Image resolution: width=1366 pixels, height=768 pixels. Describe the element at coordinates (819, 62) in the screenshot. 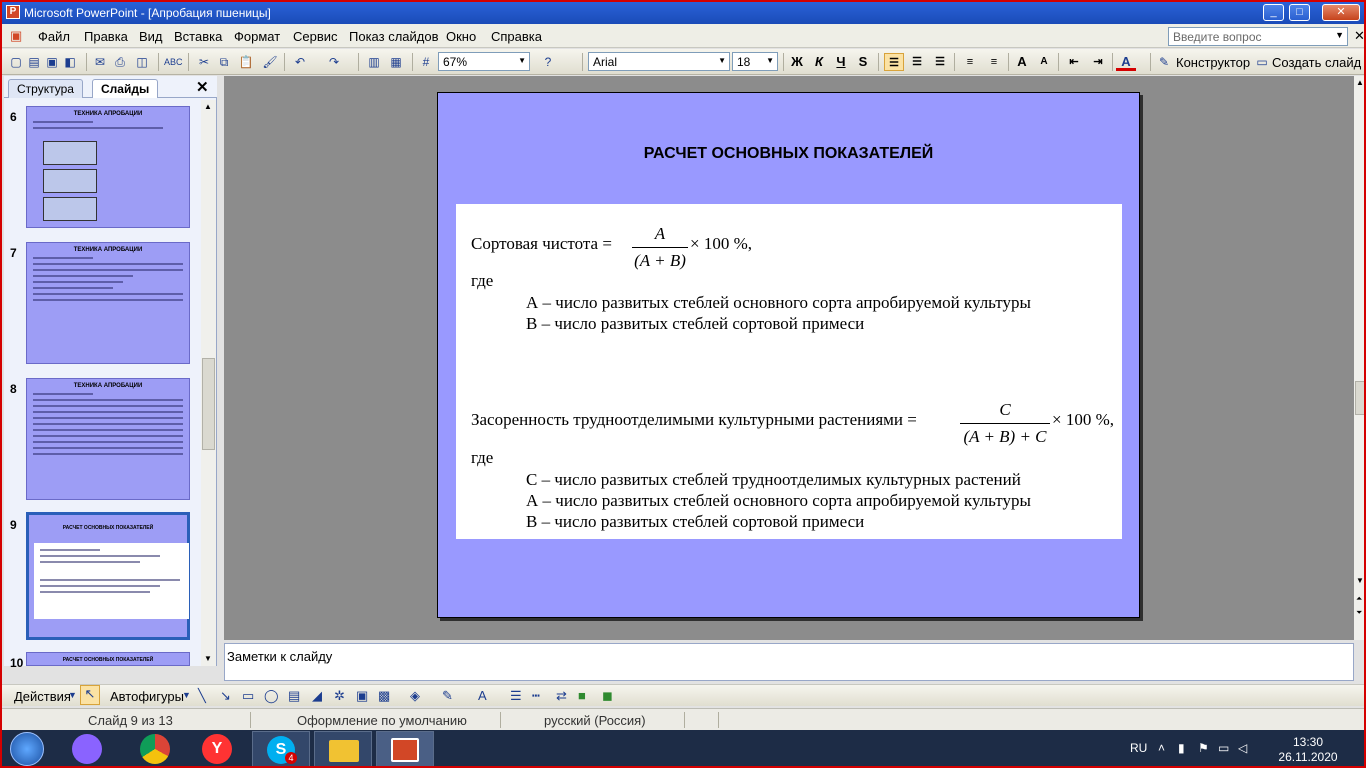

I see `italic-button: К` at that location.